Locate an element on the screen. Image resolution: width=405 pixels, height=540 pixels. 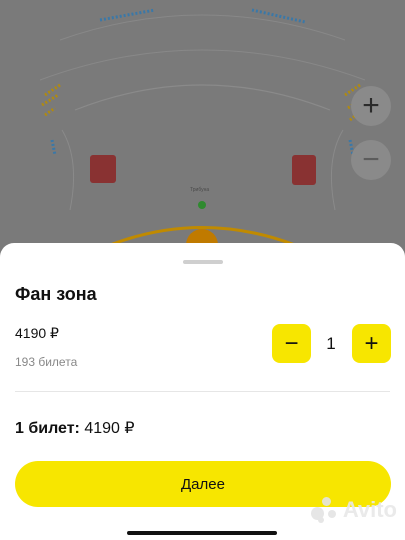
sheet-grabber-handle is located at coordinates (203, 262).